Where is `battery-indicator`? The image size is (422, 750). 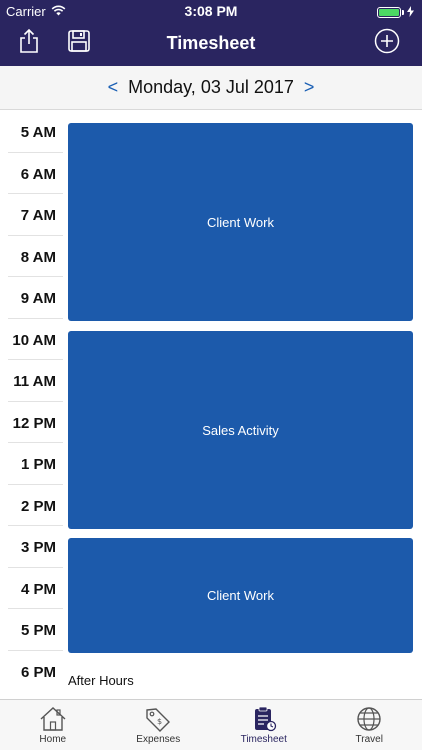 battery-indicator is located at coordinates (395, 12).